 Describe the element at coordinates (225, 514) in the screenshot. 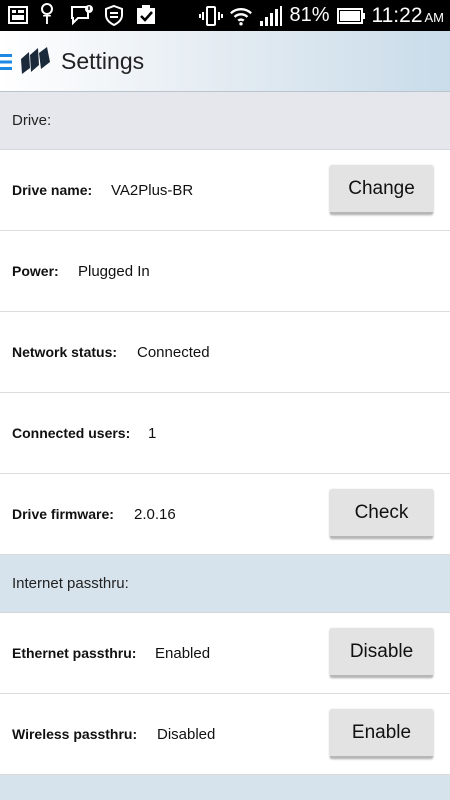

I see `drive-firmware-row: Drive firmware: 2.0.16 Check` at that location.